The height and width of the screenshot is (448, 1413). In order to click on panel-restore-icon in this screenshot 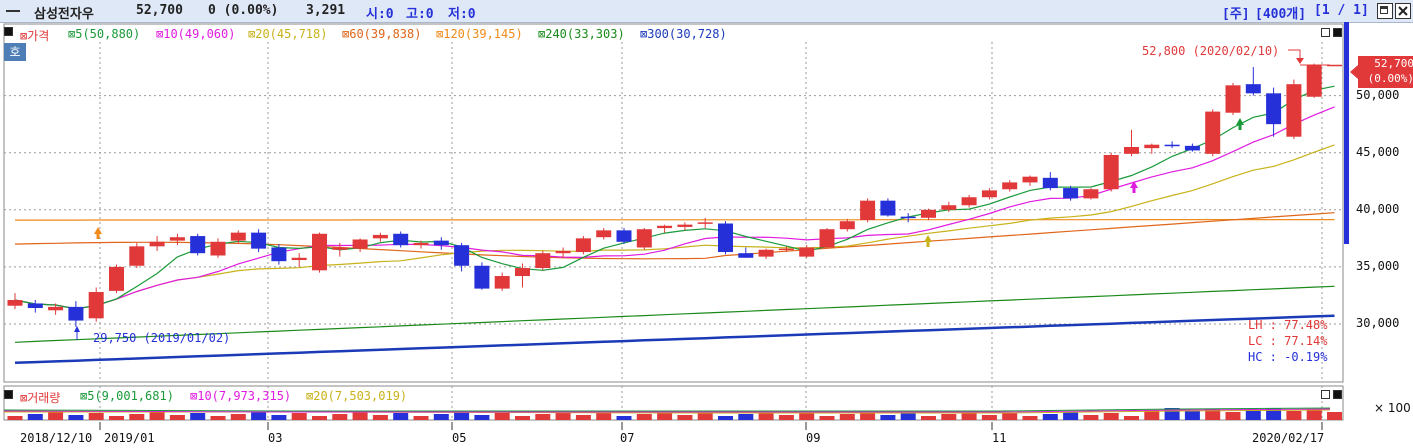, I will do `click(1325, 32)`.